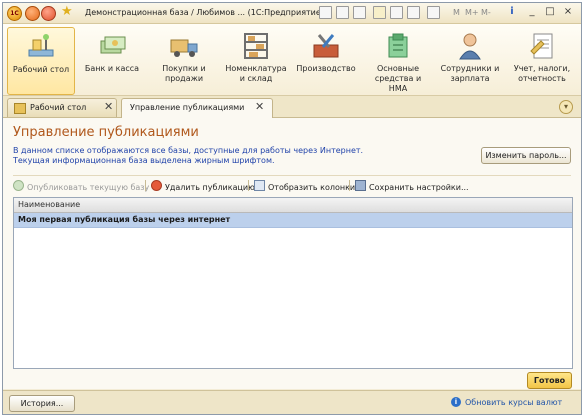 This screenshot has width=586, height=419. Describe the element at coordinates (550, 12) in the screenshot. I see `maximize-button: □` at that location.